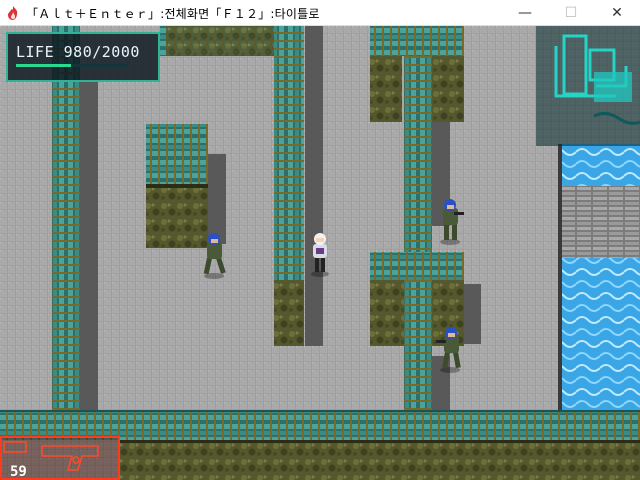  I want to click on window-titlebar: 「Ａｌｔ＋Ｅｎｔｅｒ」:전체화면「Ｆ１２」:타이틀로 — ☐ ✕, so click(320, 13).